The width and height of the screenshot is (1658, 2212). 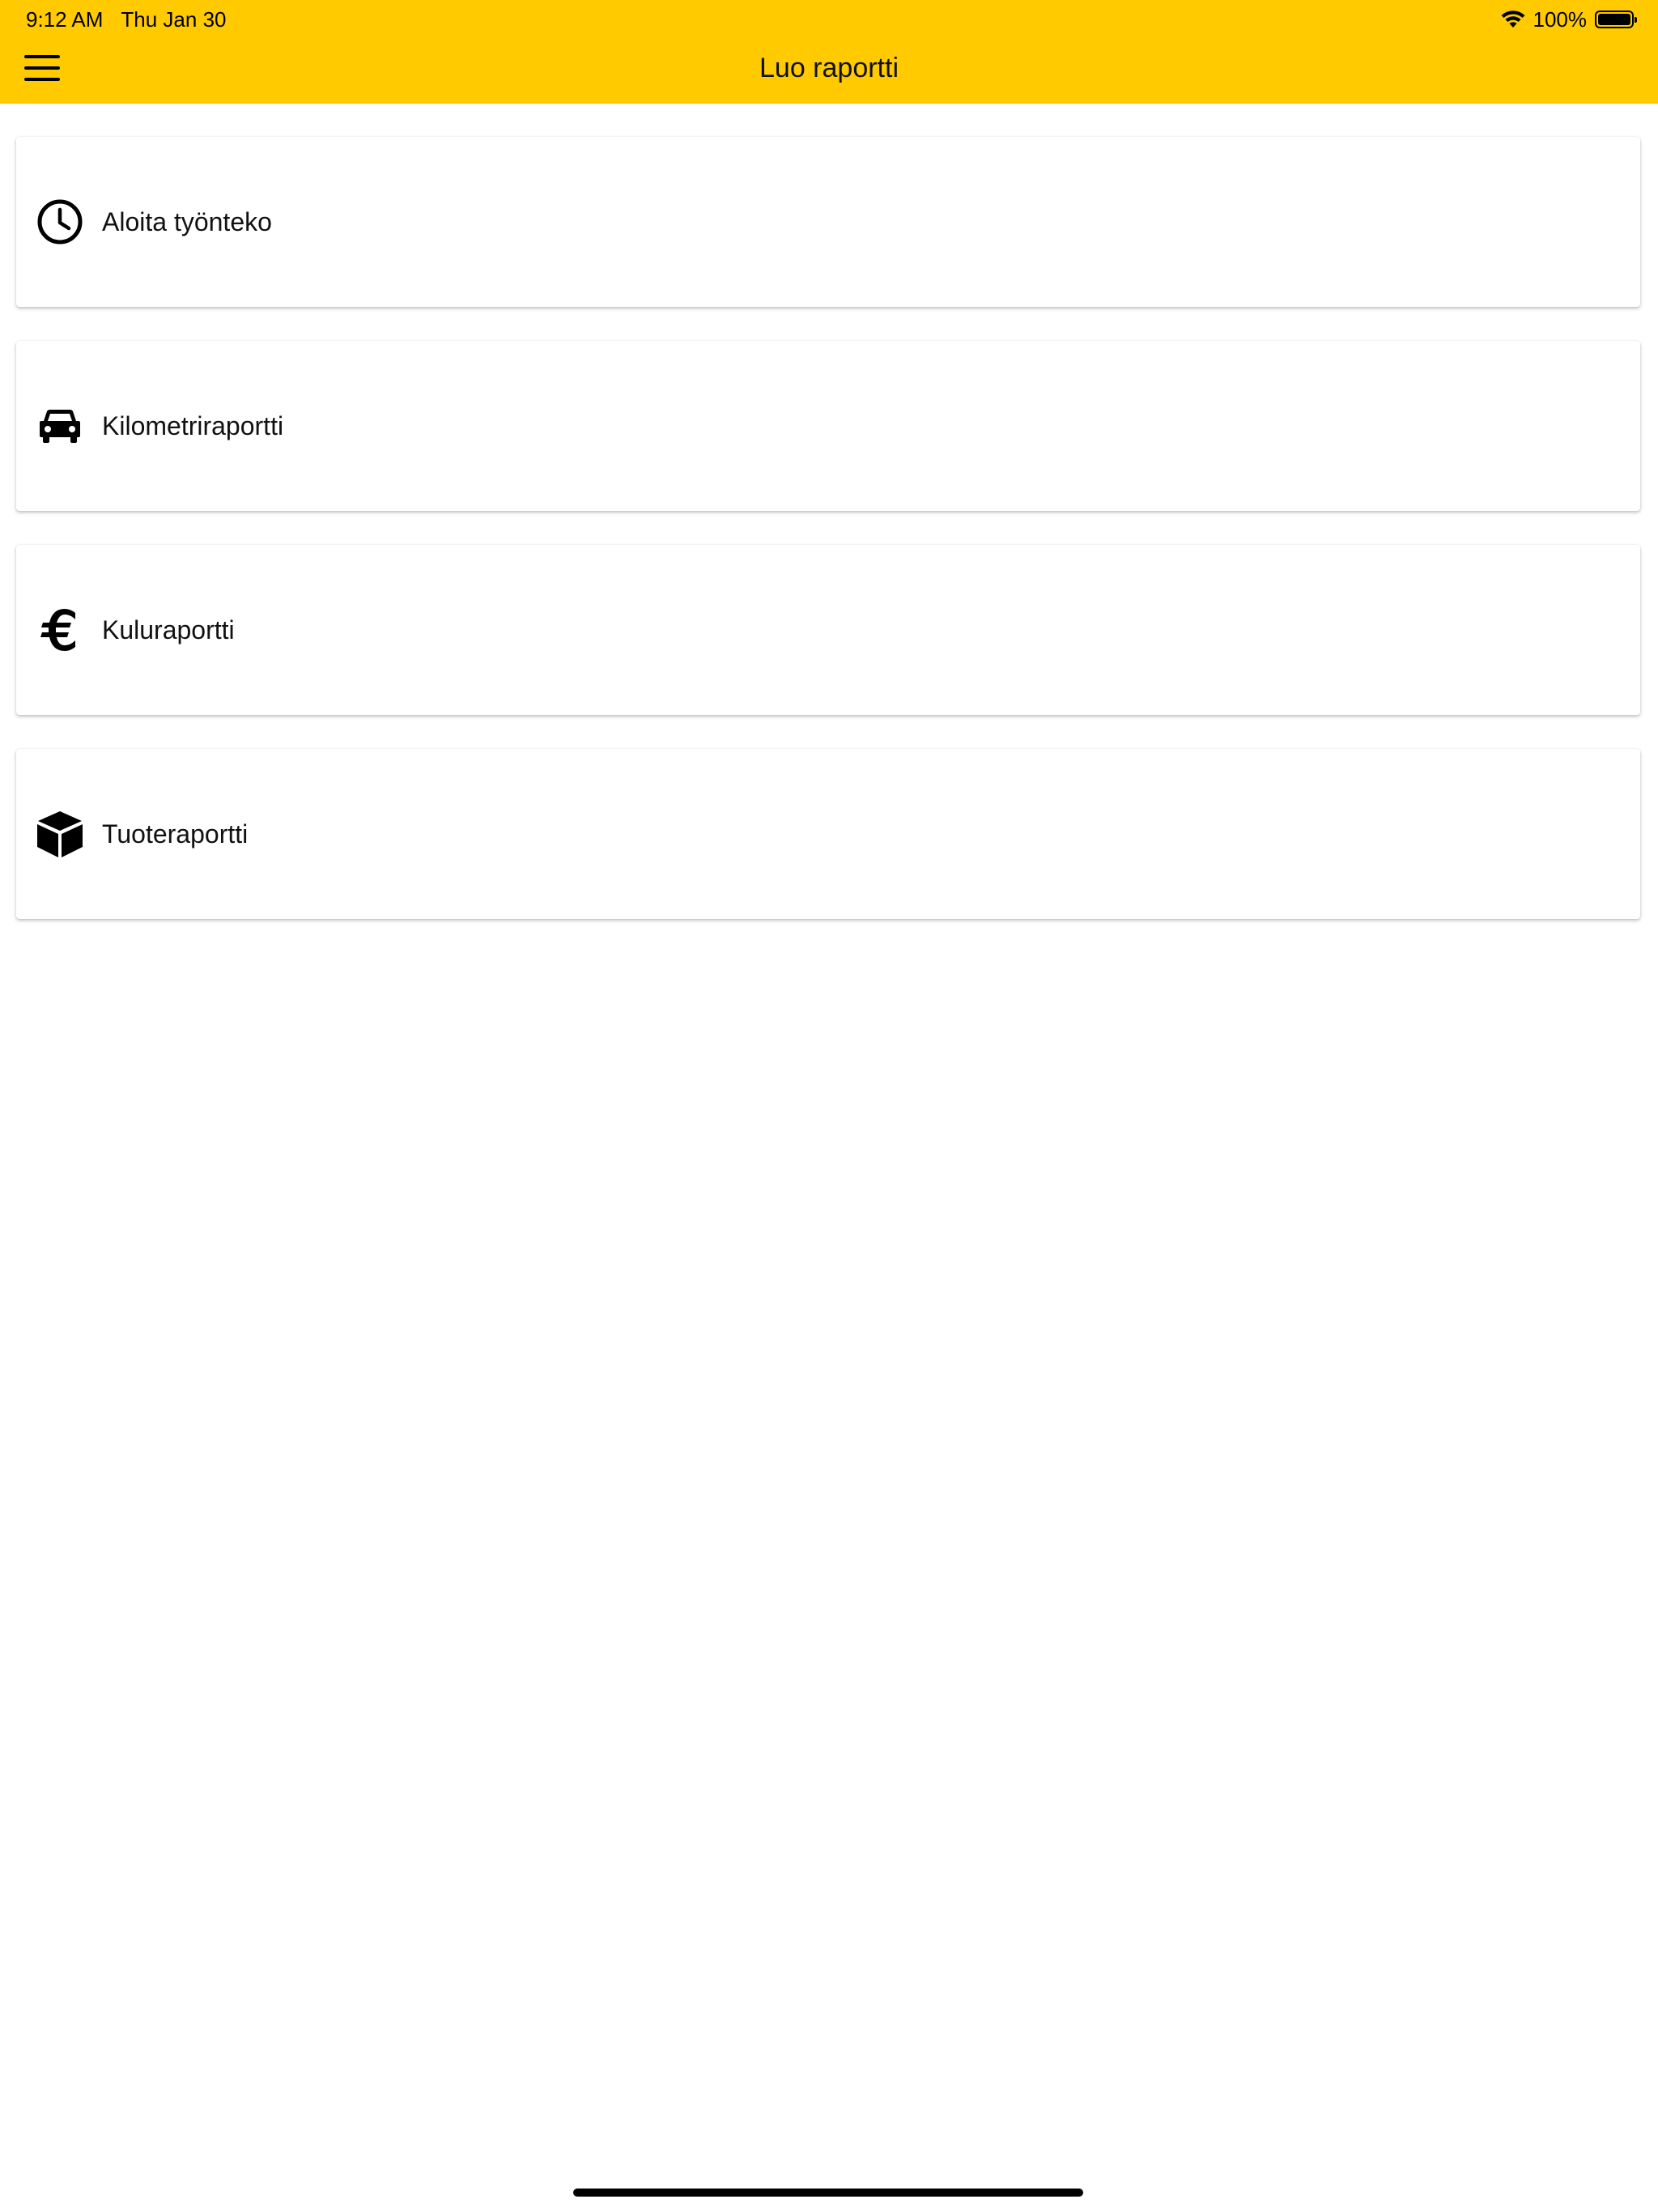 What do you see at coordinates (829, 52) in the screenshot?
I see `app-header: 9:12 AM Thu Jan 30 100% Luo raportti` at bounding box center [829, 52].